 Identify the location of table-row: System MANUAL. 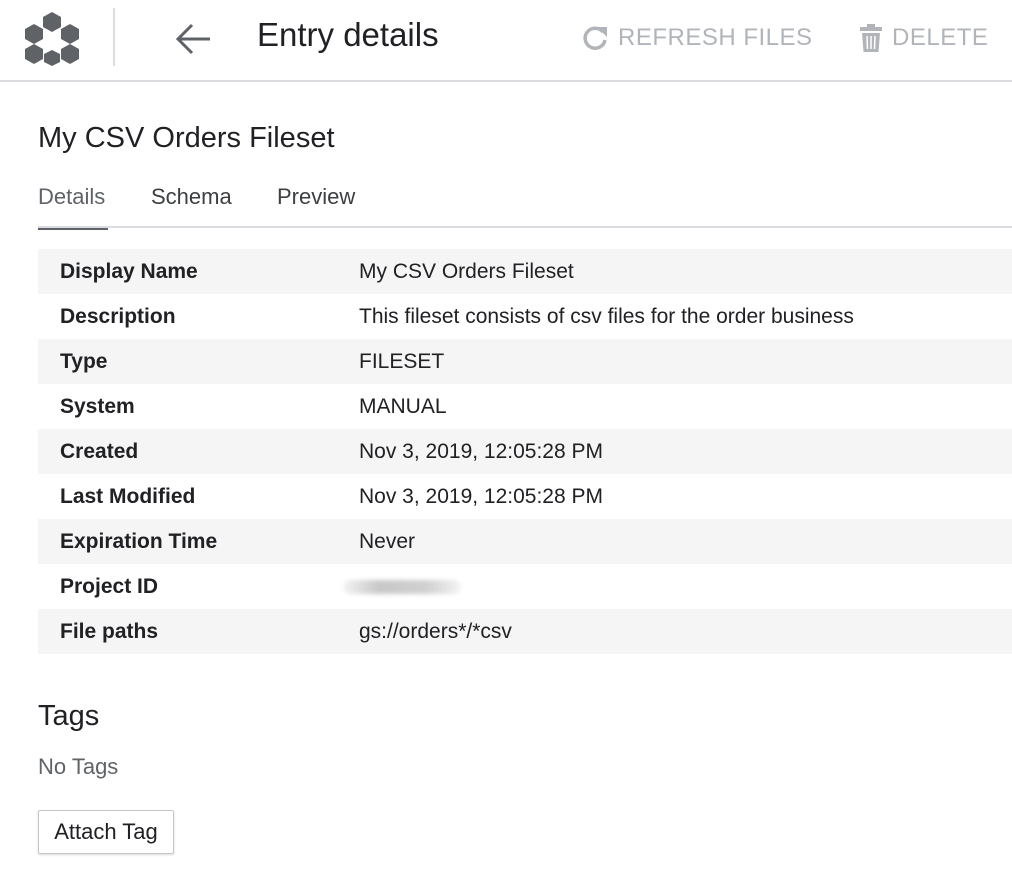
(525, 406).